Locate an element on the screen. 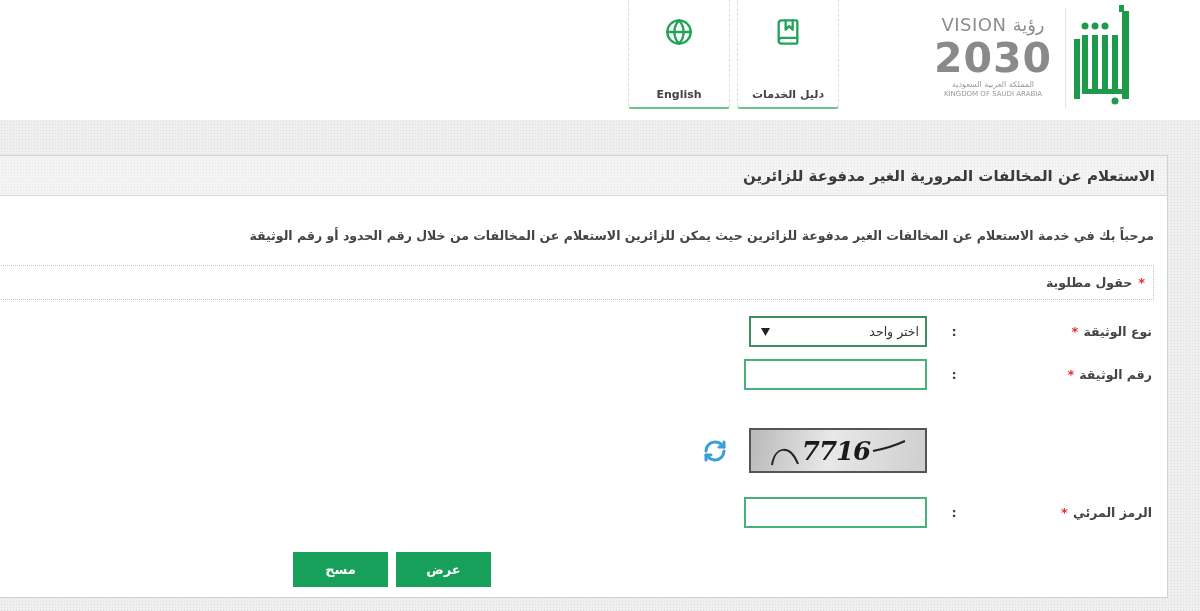 The height and width of the screenshot is (611, 1200). required-note-text: حقول مطلوبة is located at coordinates (1089, 282).